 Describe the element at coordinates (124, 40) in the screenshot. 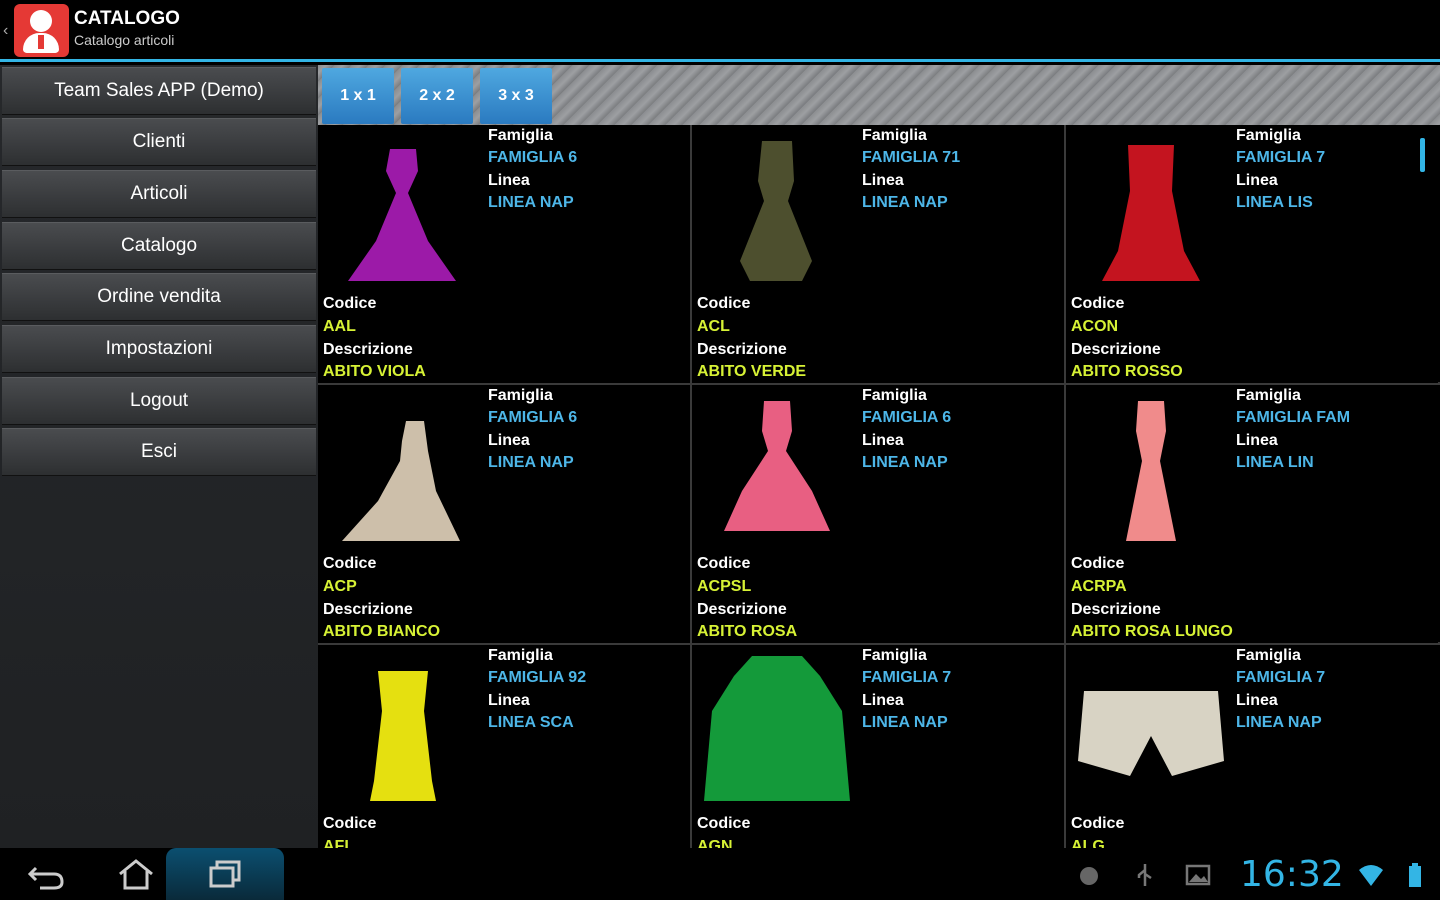

I see `app-subtitle: Catalogo articoli` at that location.